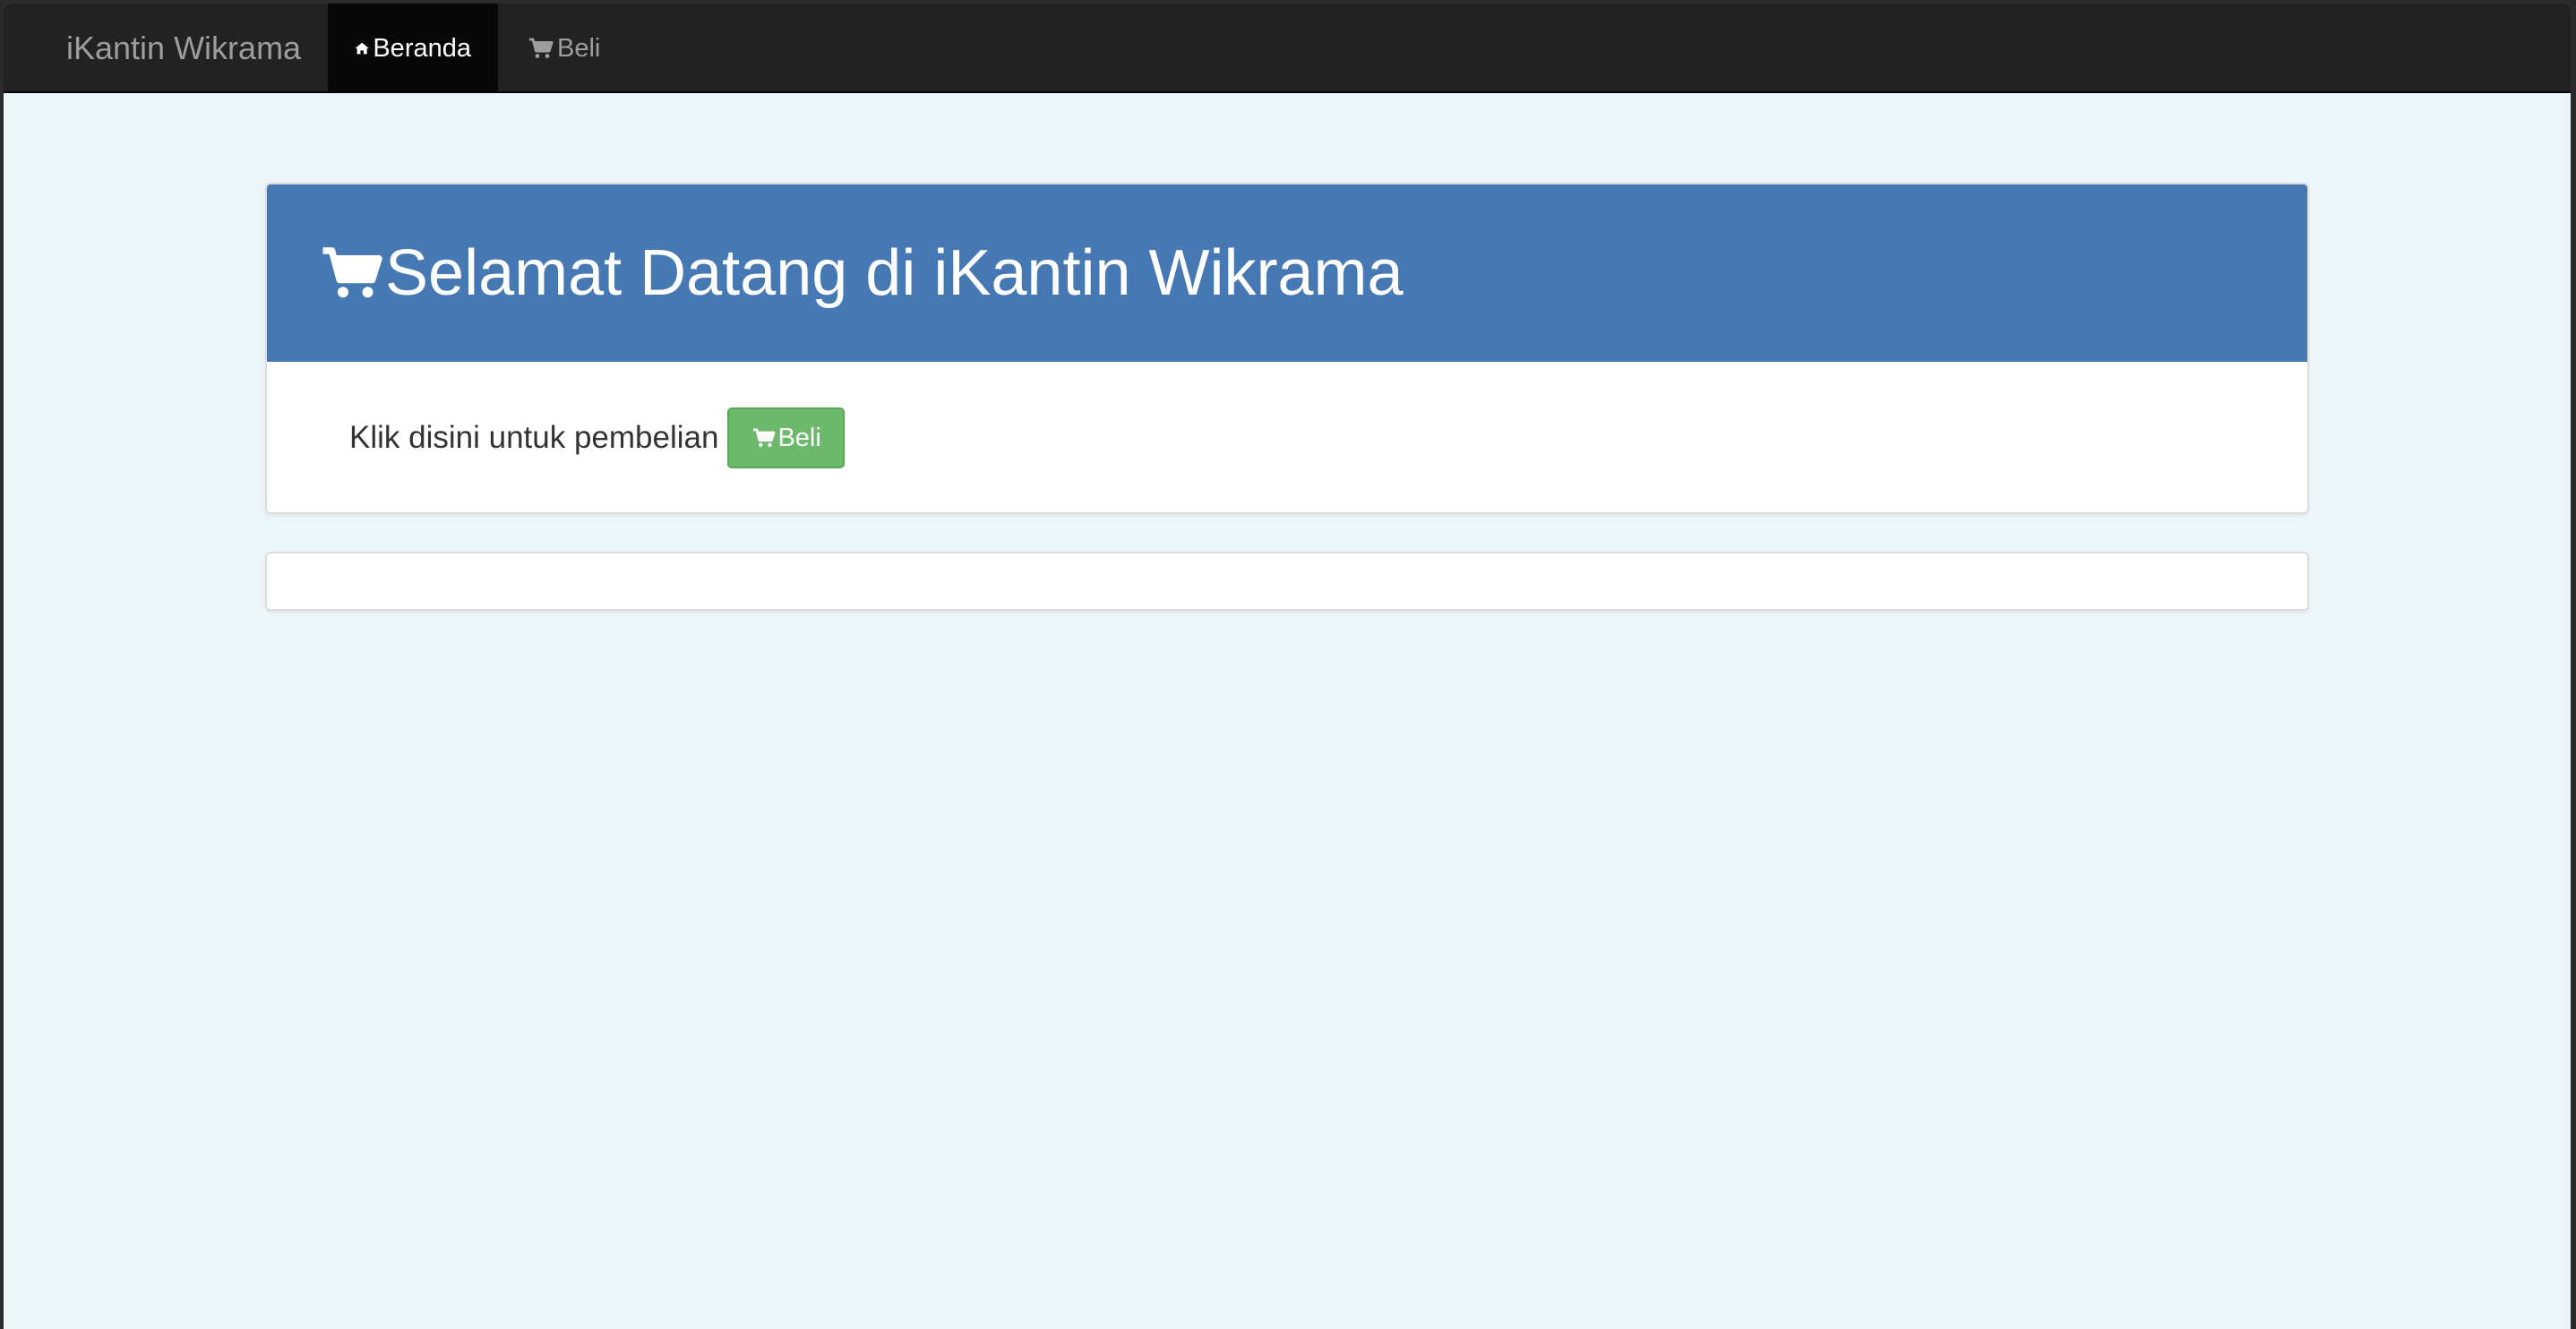 This screenshot has height=1329, width=2576. What do you see at coordinates (422, 48) in the screenshot?
I see `nav-item-label: Beranda` at bounding box center [422, 48].